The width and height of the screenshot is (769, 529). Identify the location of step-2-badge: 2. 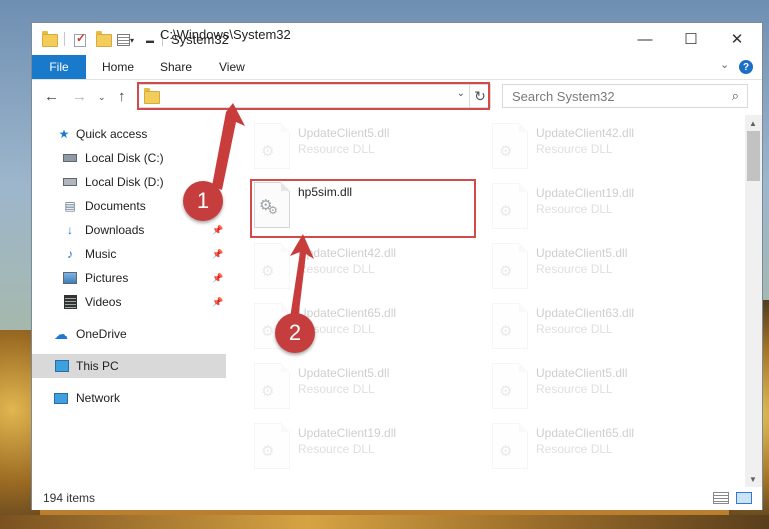
(295, 333).